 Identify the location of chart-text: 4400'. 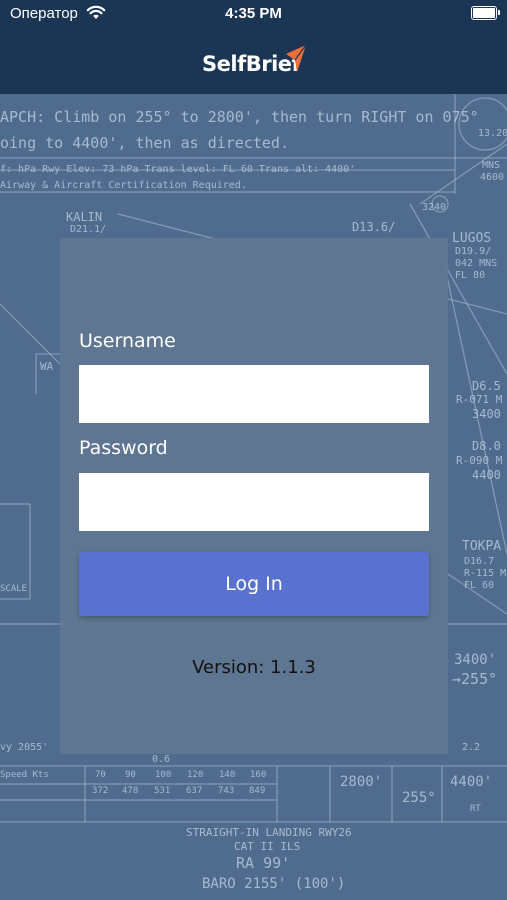
(471, 782).